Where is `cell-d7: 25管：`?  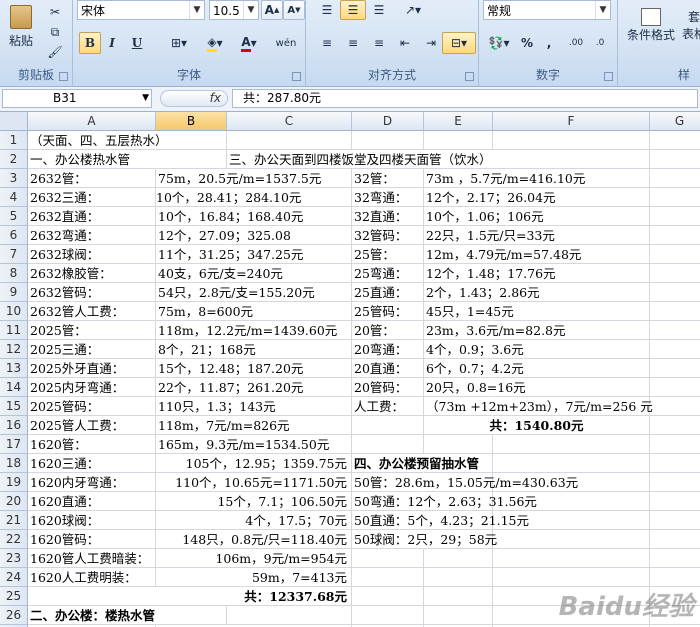 cell-d7: 25管： is located at coordinates (388, 254).